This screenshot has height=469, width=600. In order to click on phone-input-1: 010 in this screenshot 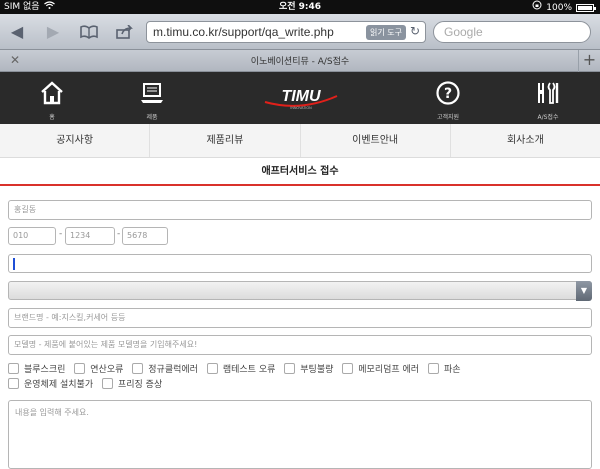, I will do `click(32, 236)`.